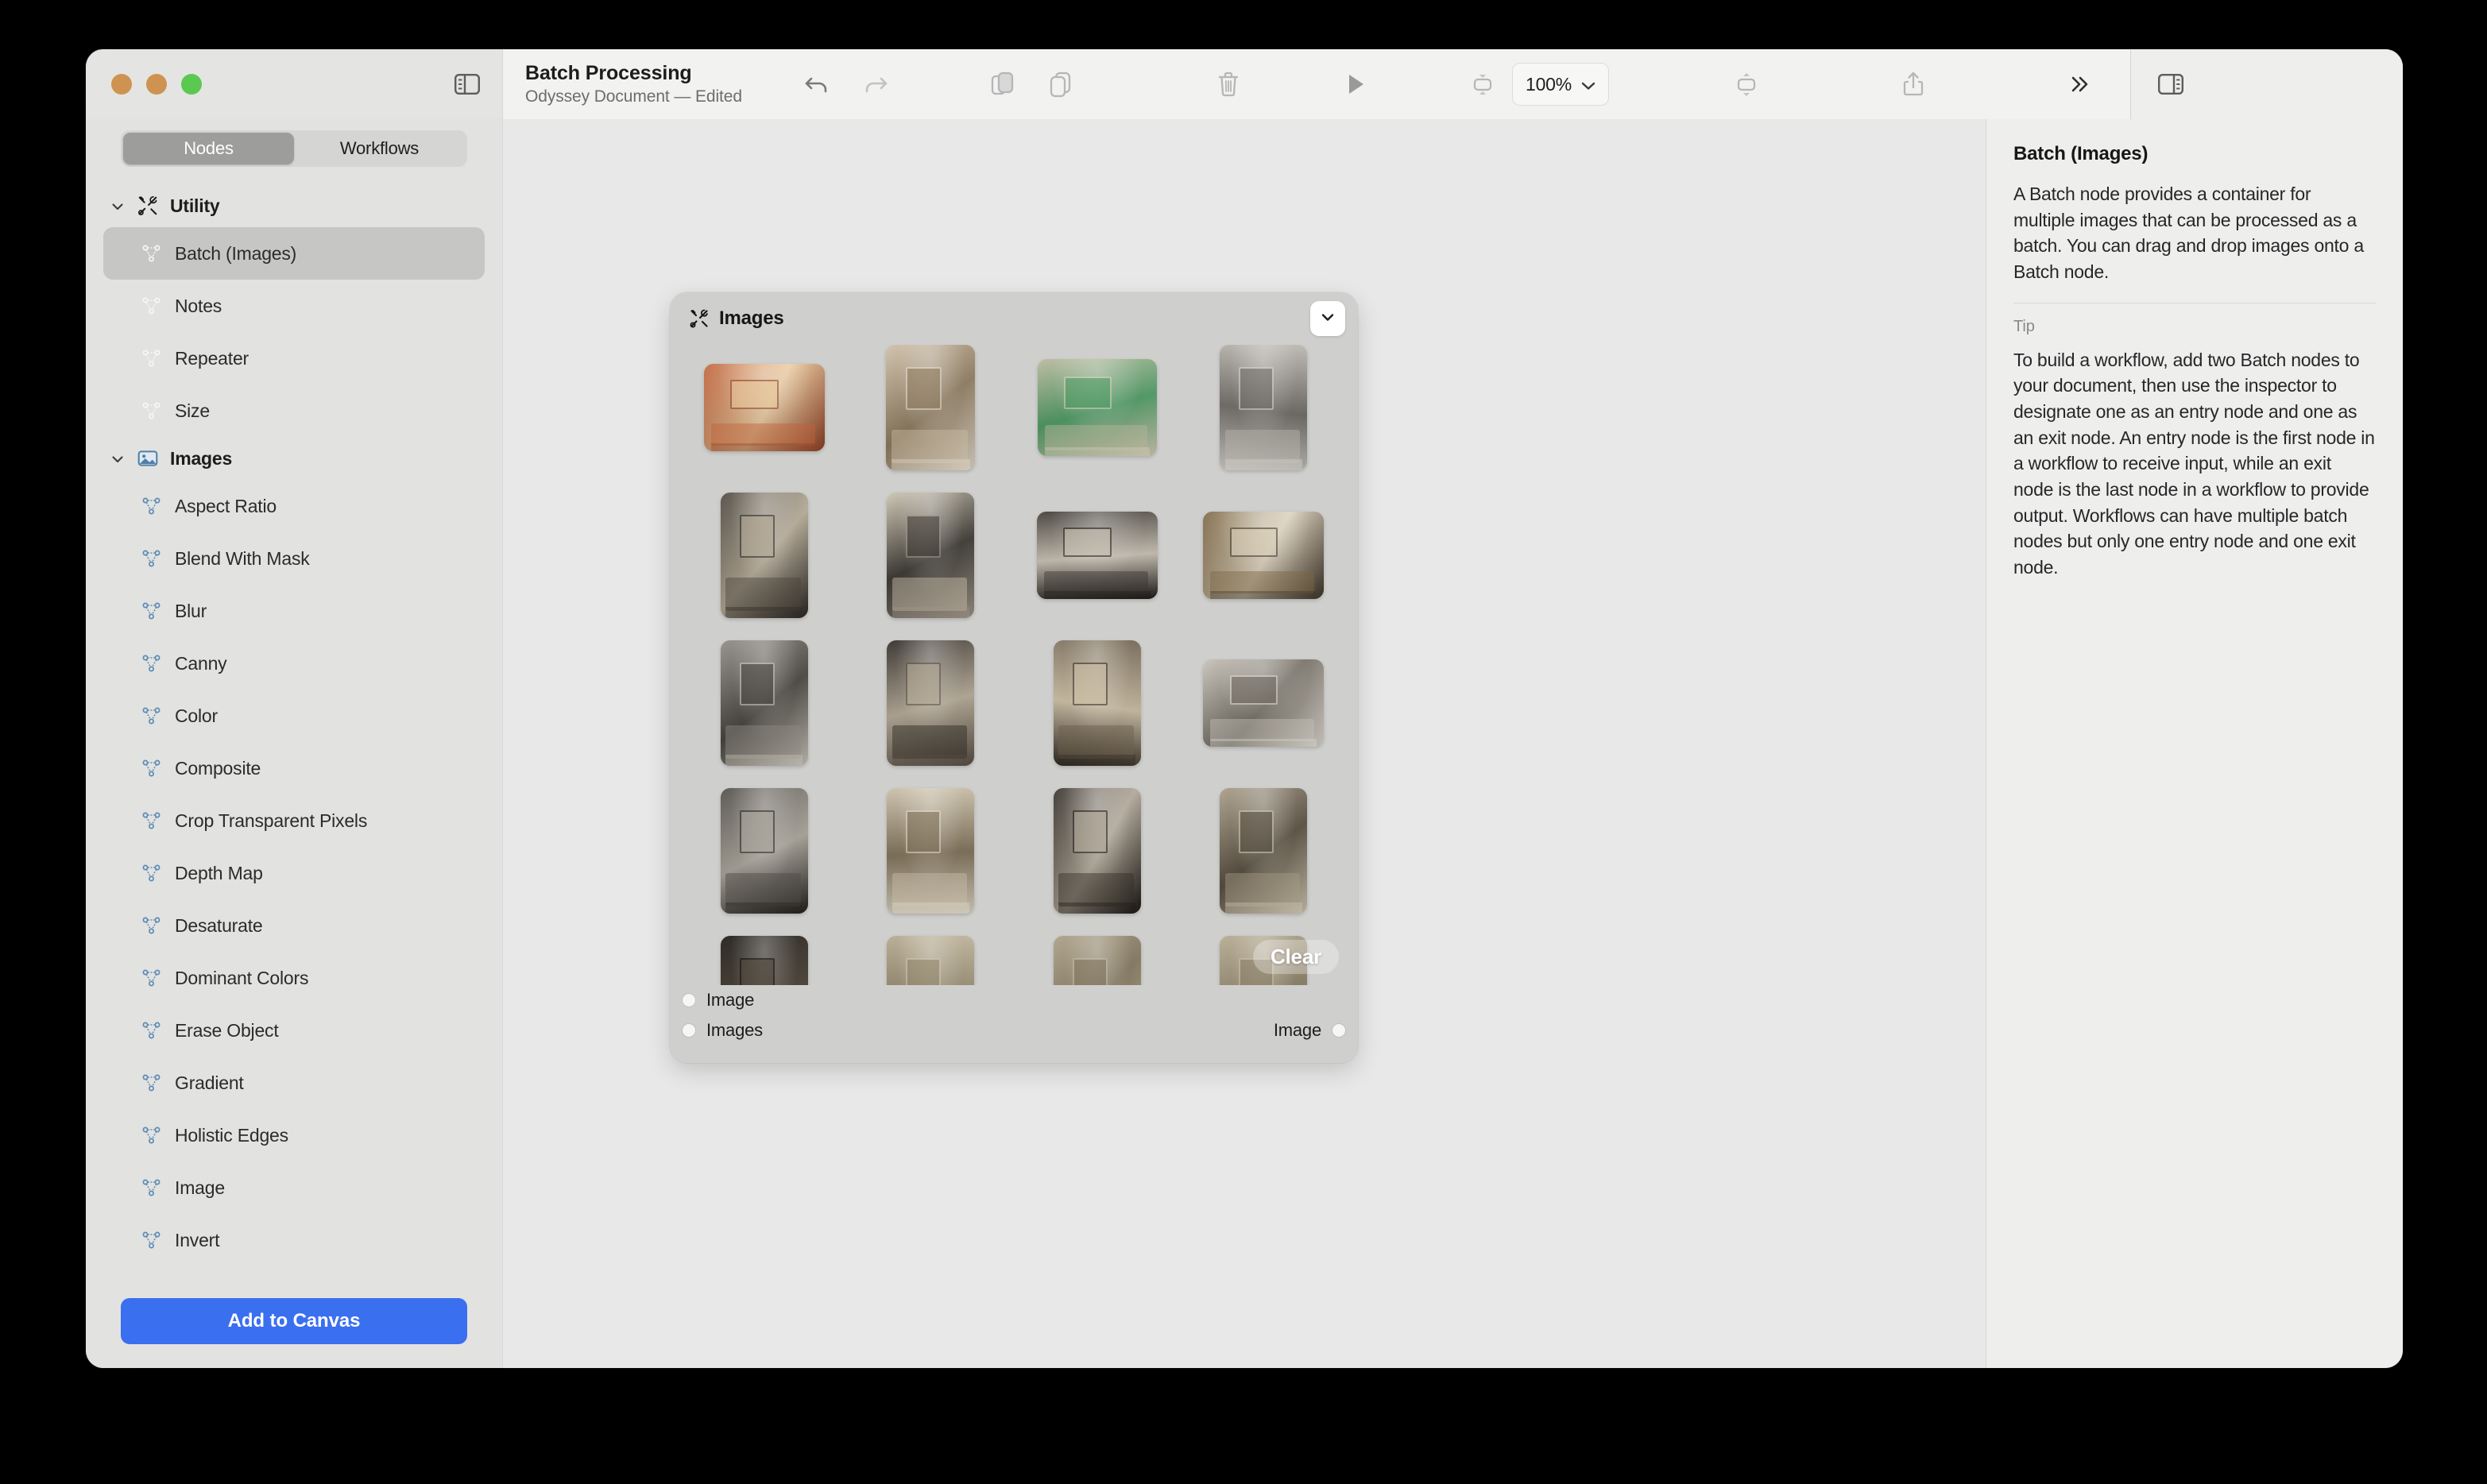  What do you see at coordinates (294, 506) in the screenshot?
I see `sidebar-item-aspect-ratio: Aspect Ratio` at bounding box center [294, 506].